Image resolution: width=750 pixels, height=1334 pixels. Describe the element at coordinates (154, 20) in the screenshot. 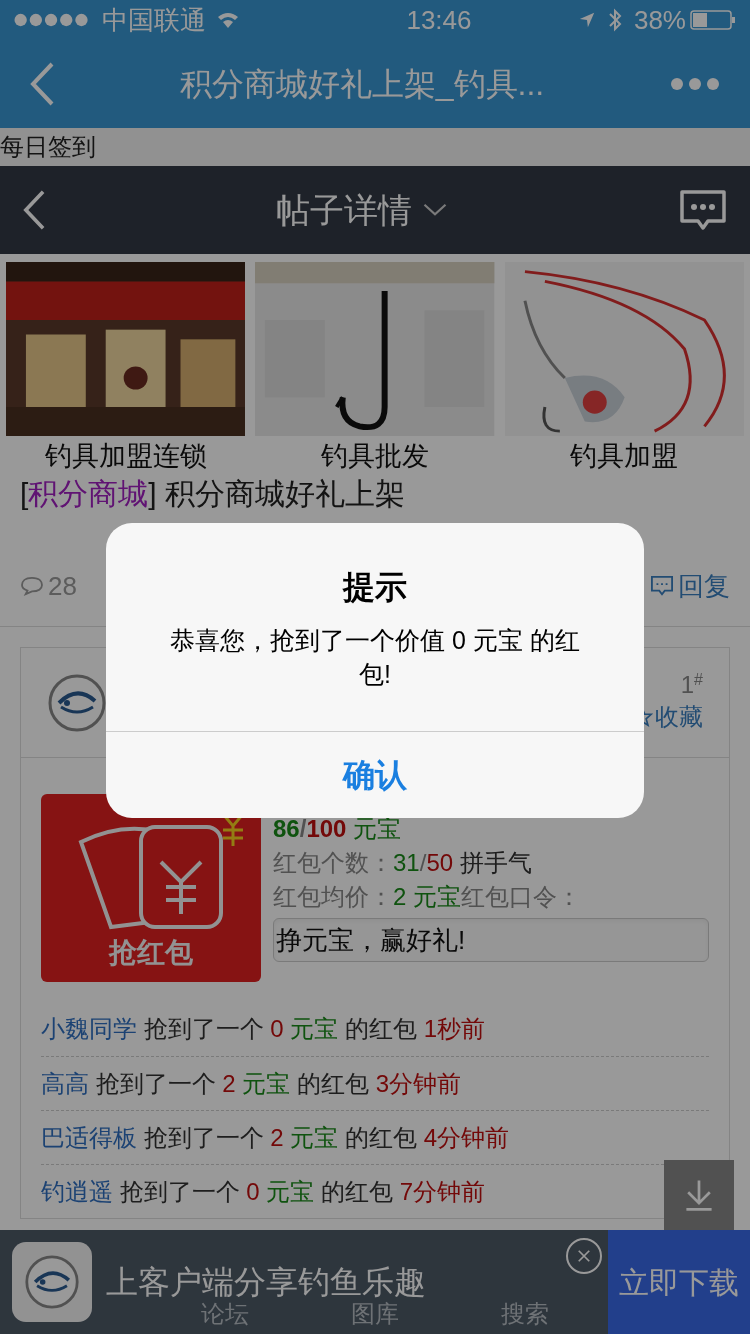

I see `carrier-name: 中国联通` at that location.